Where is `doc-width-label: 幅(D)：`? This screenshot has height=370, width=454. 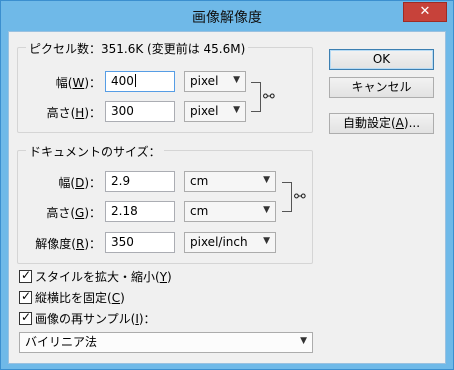
doc-width-label: 幅(D)： is located at coordinates (79, 183).